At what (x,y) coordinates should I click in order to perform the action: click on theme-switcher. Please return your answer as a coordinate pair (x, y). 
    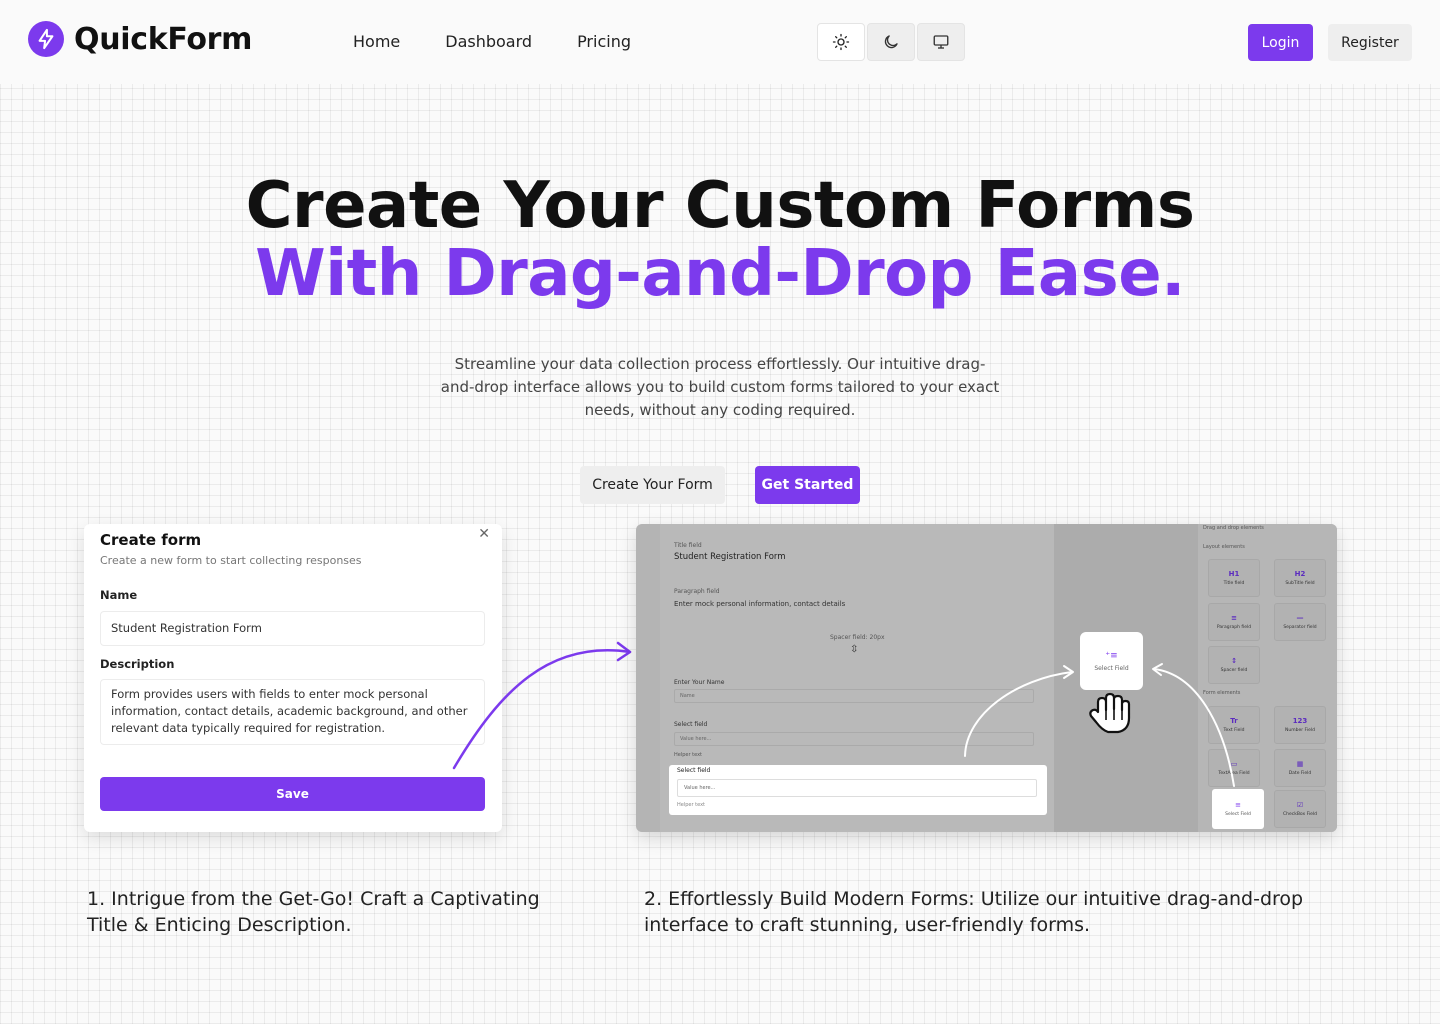
    Looking at the image, I should click on (891, 42).